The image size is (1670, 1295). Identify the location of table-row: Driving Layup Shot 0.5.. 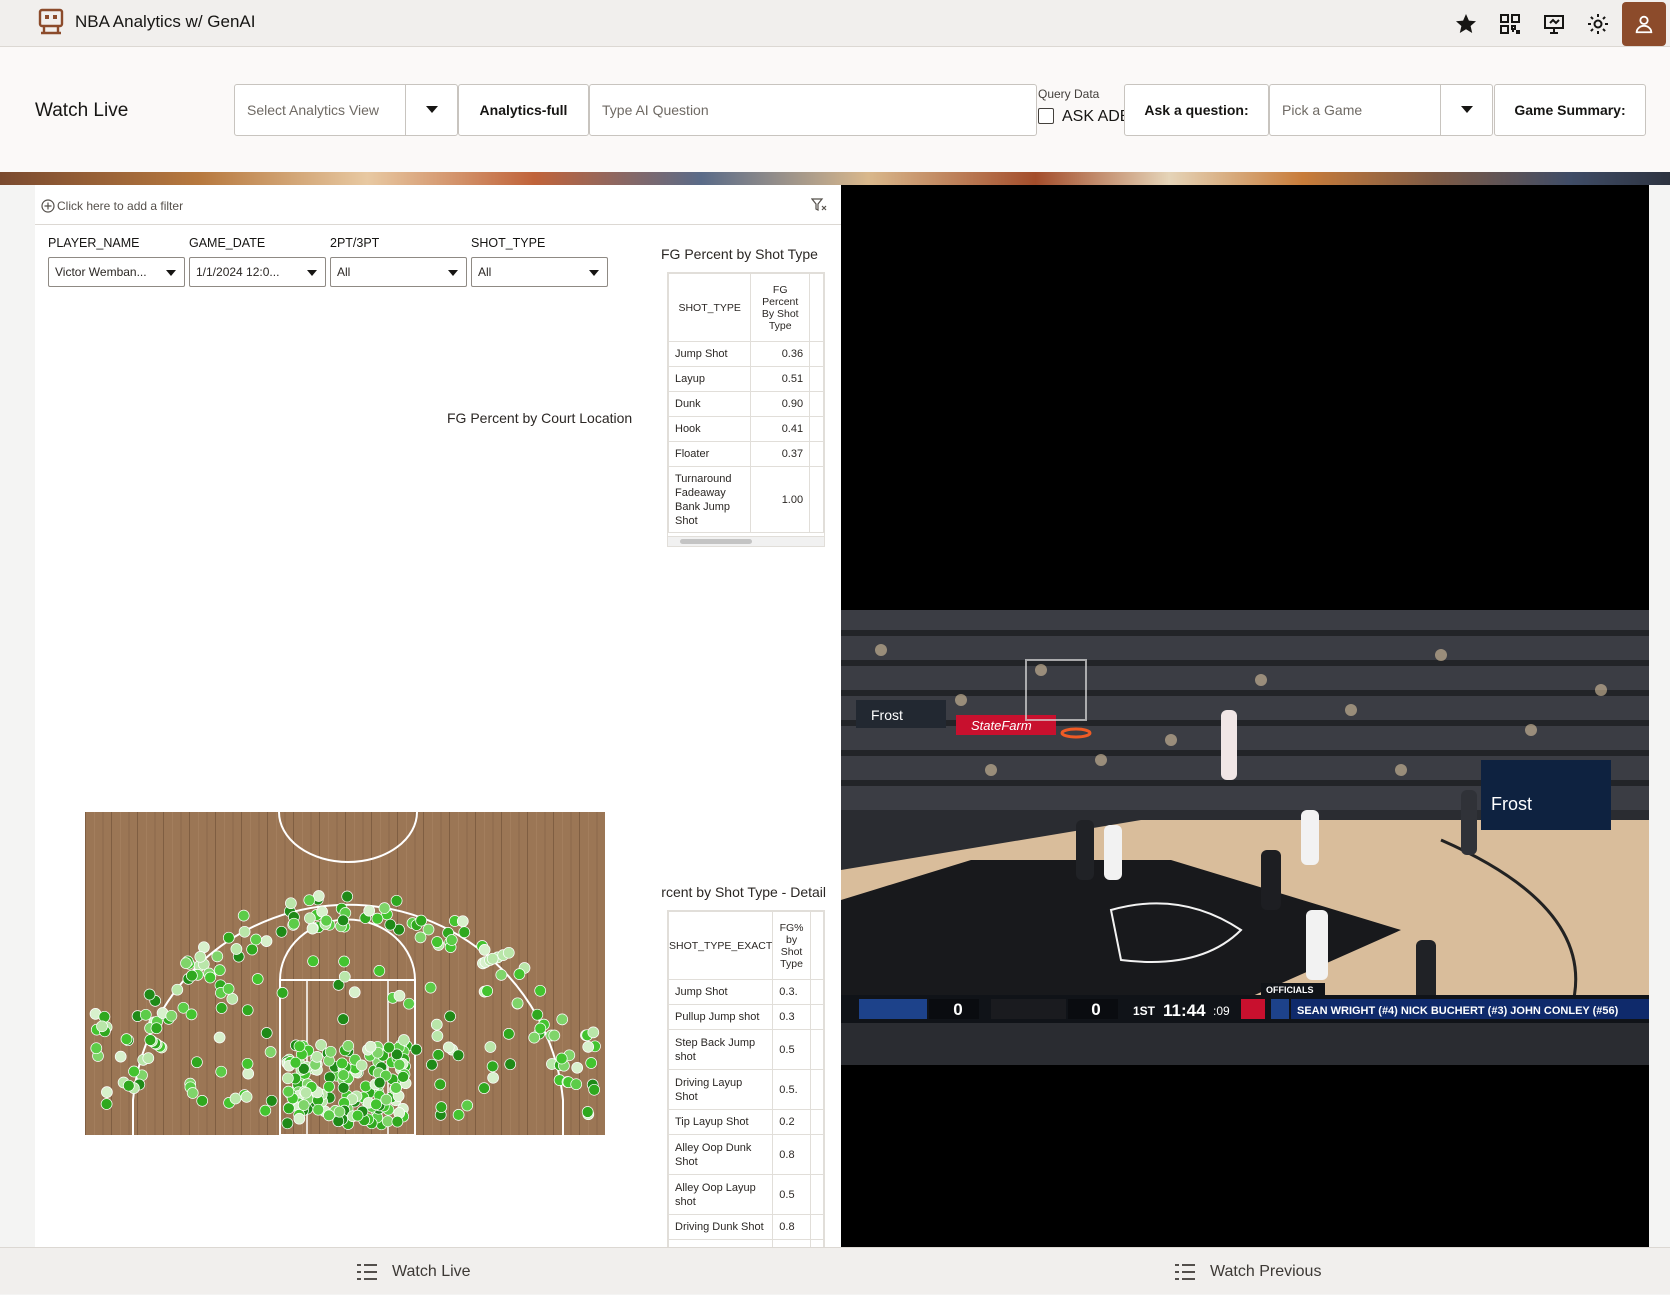
(746, 1089).